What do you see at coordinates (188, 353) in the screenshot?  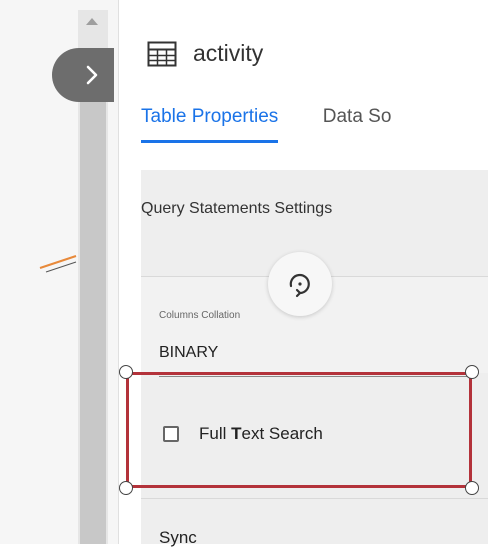 I see `columns-collation-select: BINARY` at bounding box center [188, 353].